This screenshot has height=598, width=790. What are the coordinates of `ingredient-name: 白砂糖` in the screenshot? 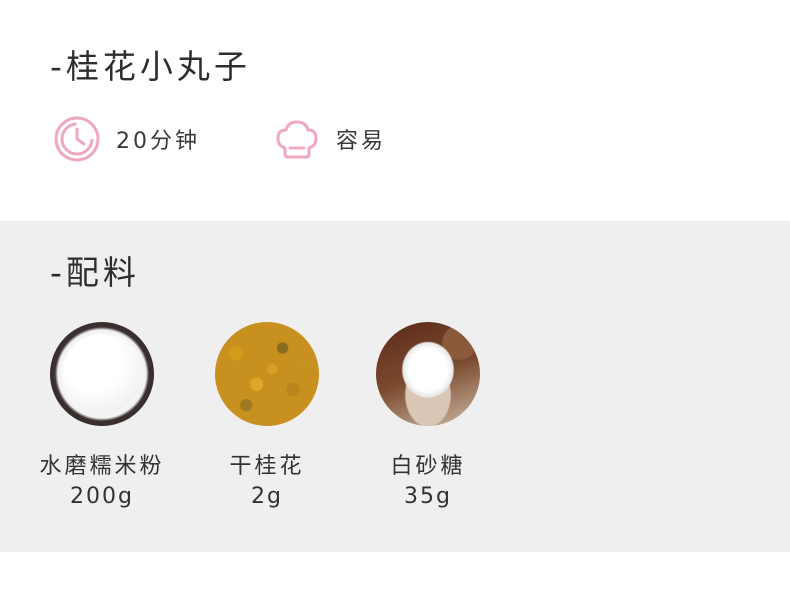 It's located at (428, 466).